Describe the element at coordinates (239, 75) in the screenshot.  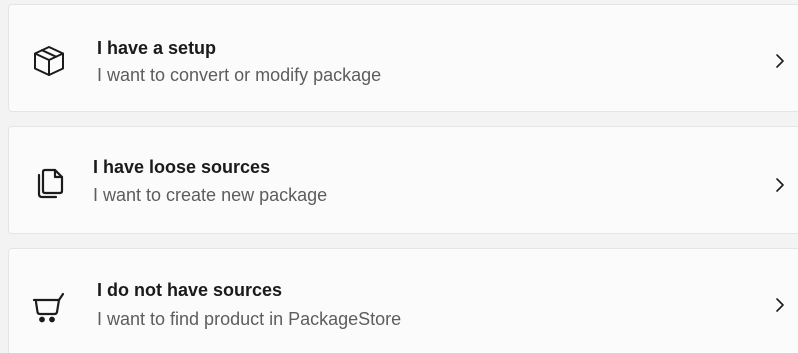
I see `option-subtitle: I want to convert or modify package` at that location.